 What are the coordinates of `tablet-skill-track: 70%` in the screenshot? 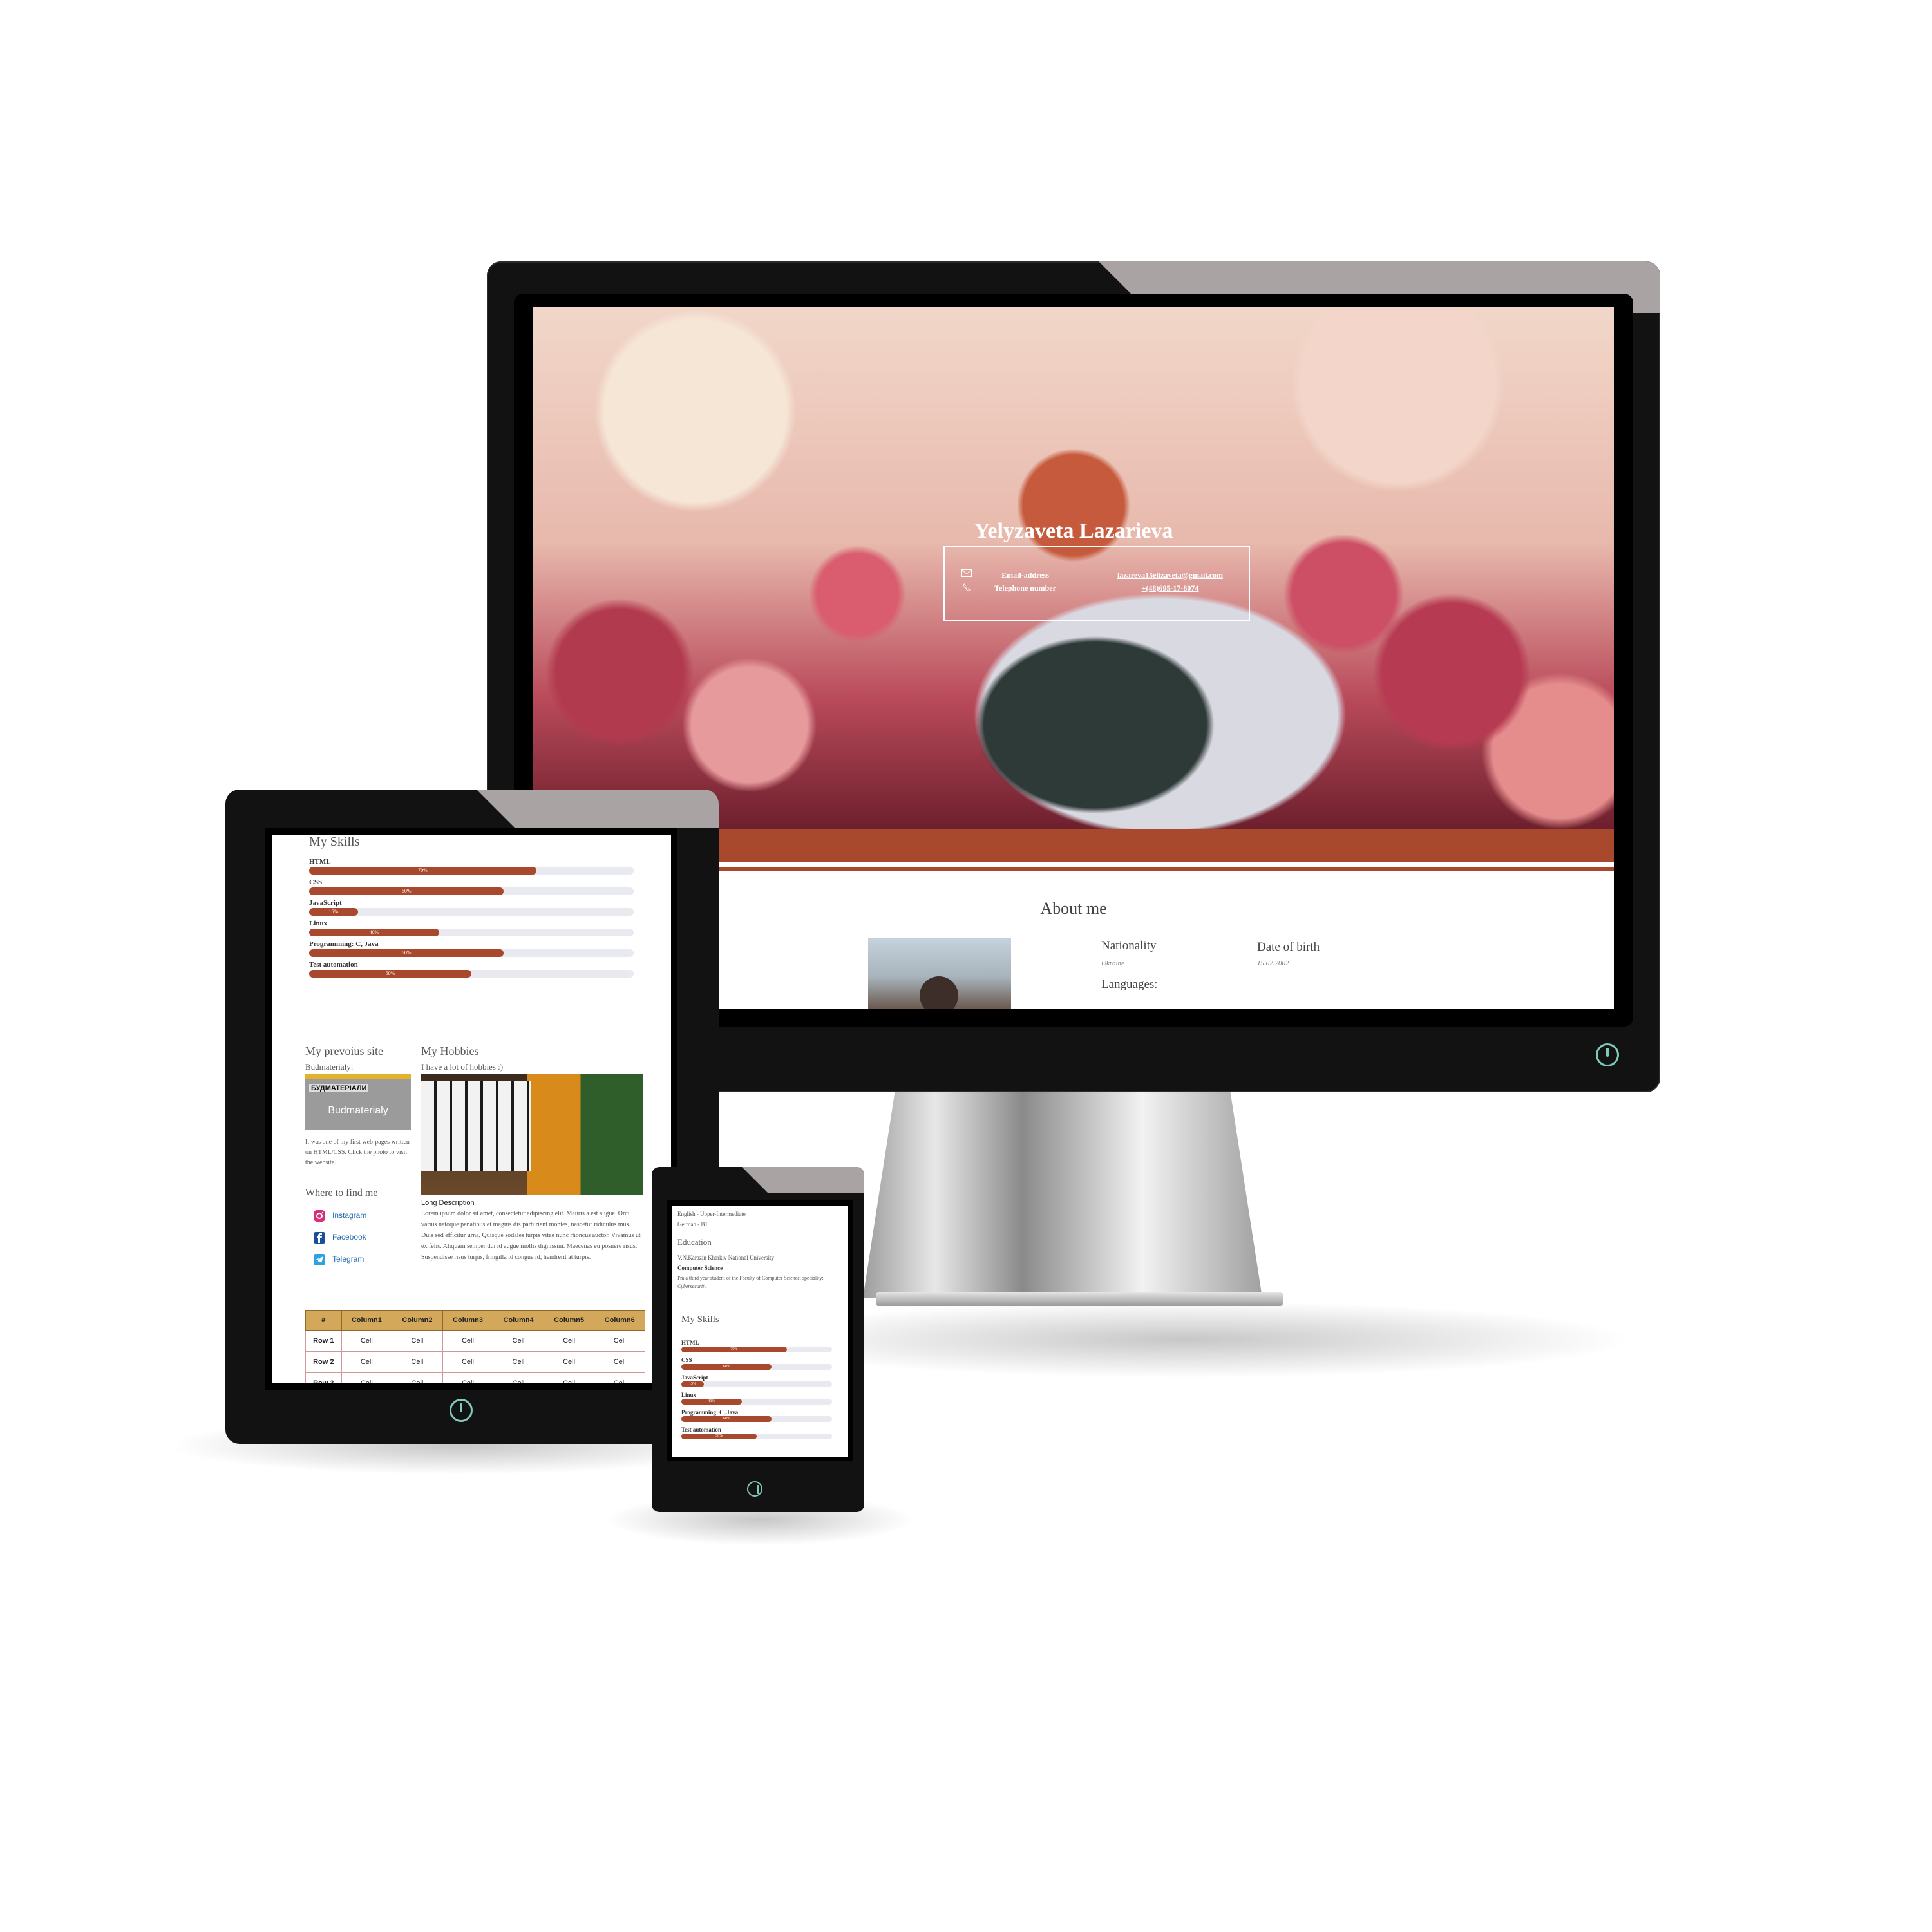 It's located at (471, 871).